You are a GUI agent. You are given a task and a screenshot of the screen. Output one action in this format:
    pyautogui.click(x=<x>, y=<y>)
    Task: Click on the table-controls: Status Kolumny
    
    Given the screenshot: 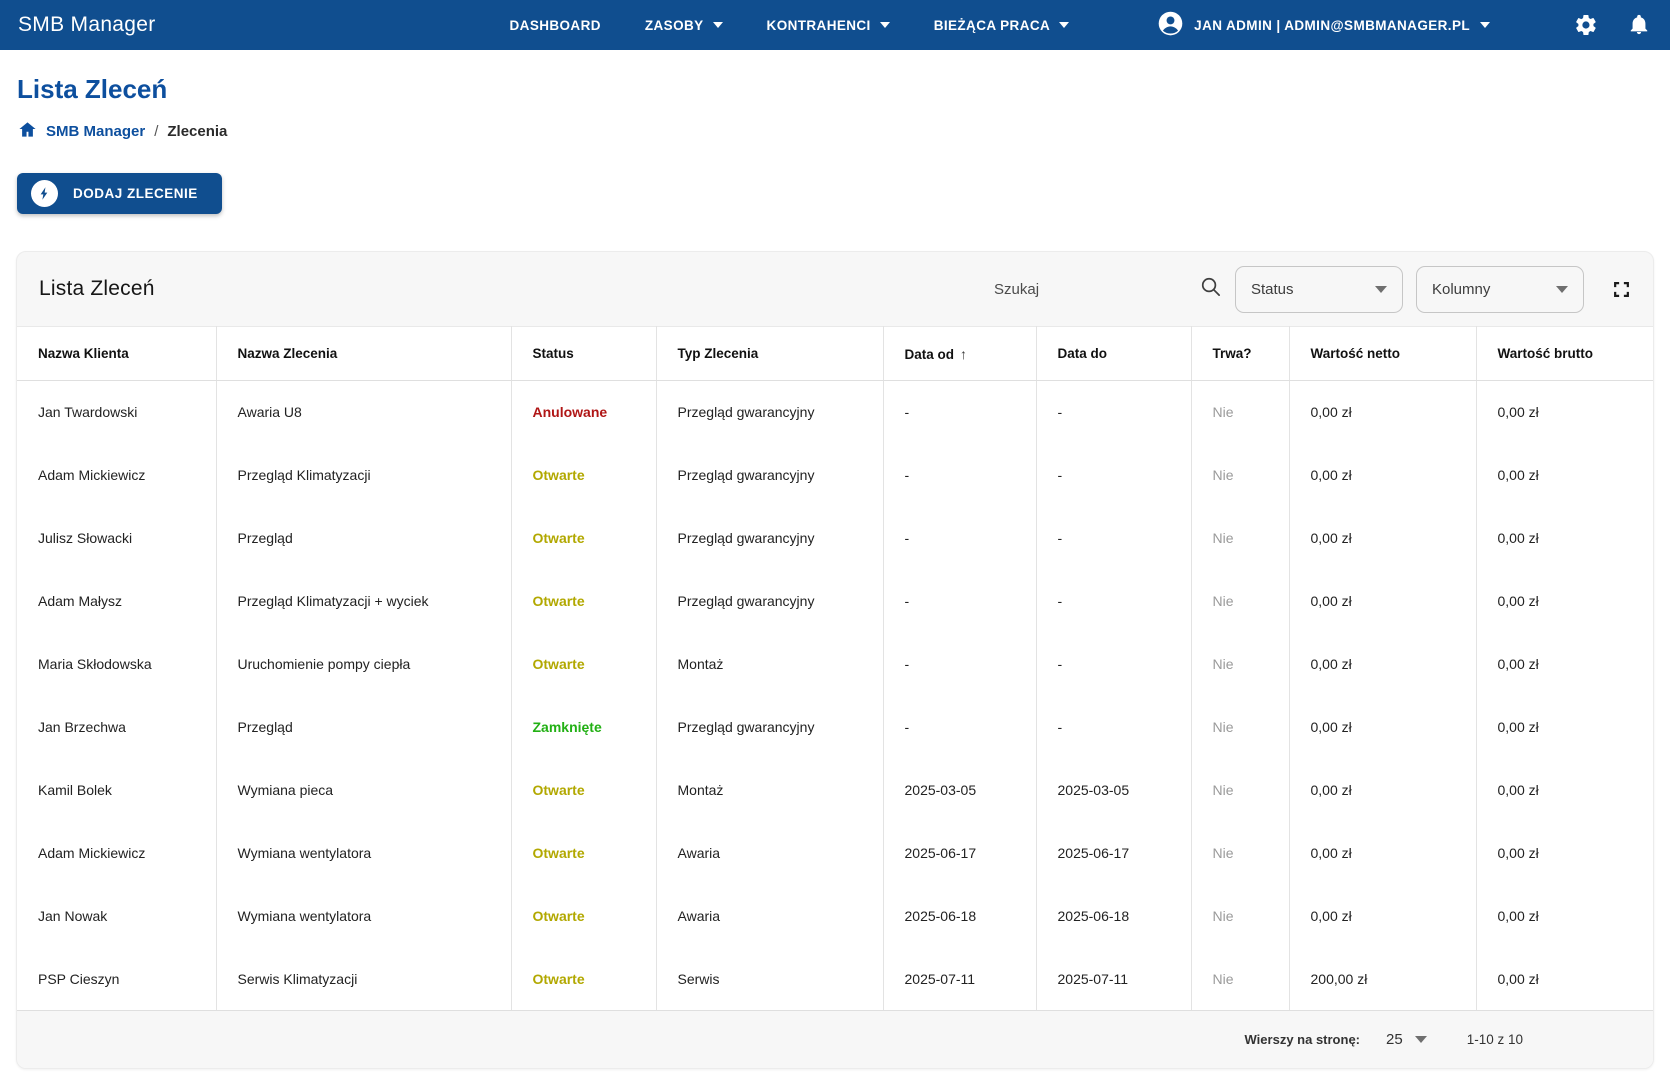 What is the action you would take?
    pyautogui.click(x=1312, y=289)
    